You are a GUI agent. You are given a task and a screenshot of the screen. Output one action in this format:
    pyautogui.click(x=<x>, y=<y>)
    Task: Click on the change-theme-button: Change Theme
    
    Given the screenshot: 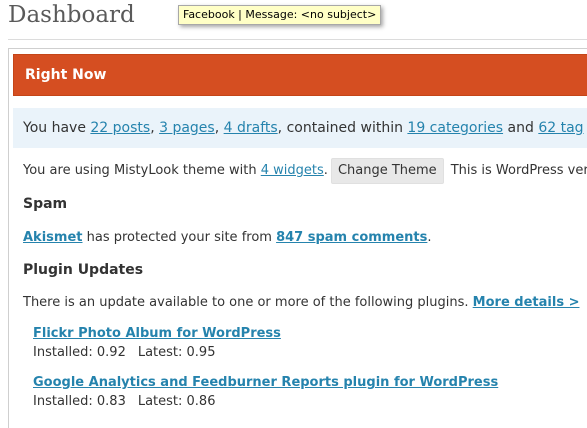 What is the action you would take?
    pyautogui.click(x=387, y=171)
    